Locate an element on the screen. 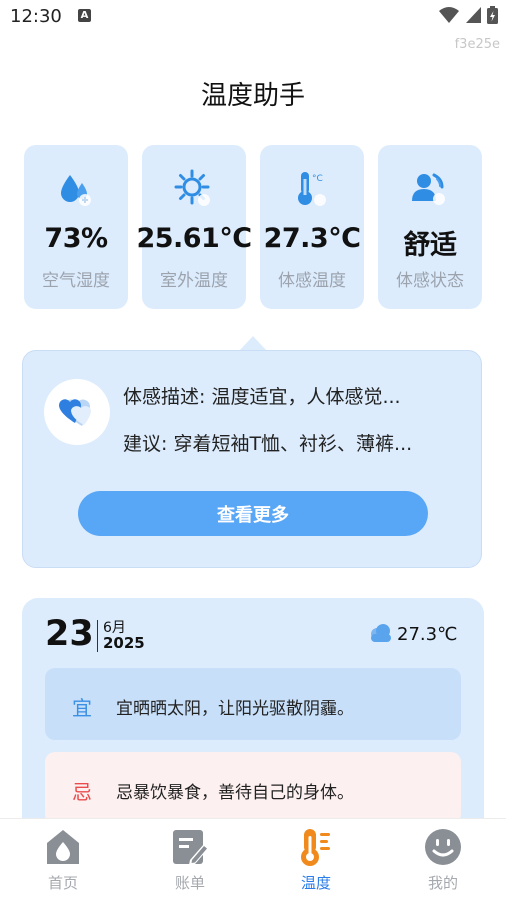  bottom-nav: 首页 账单 温度 我的 is located at coordinates (253, 859).